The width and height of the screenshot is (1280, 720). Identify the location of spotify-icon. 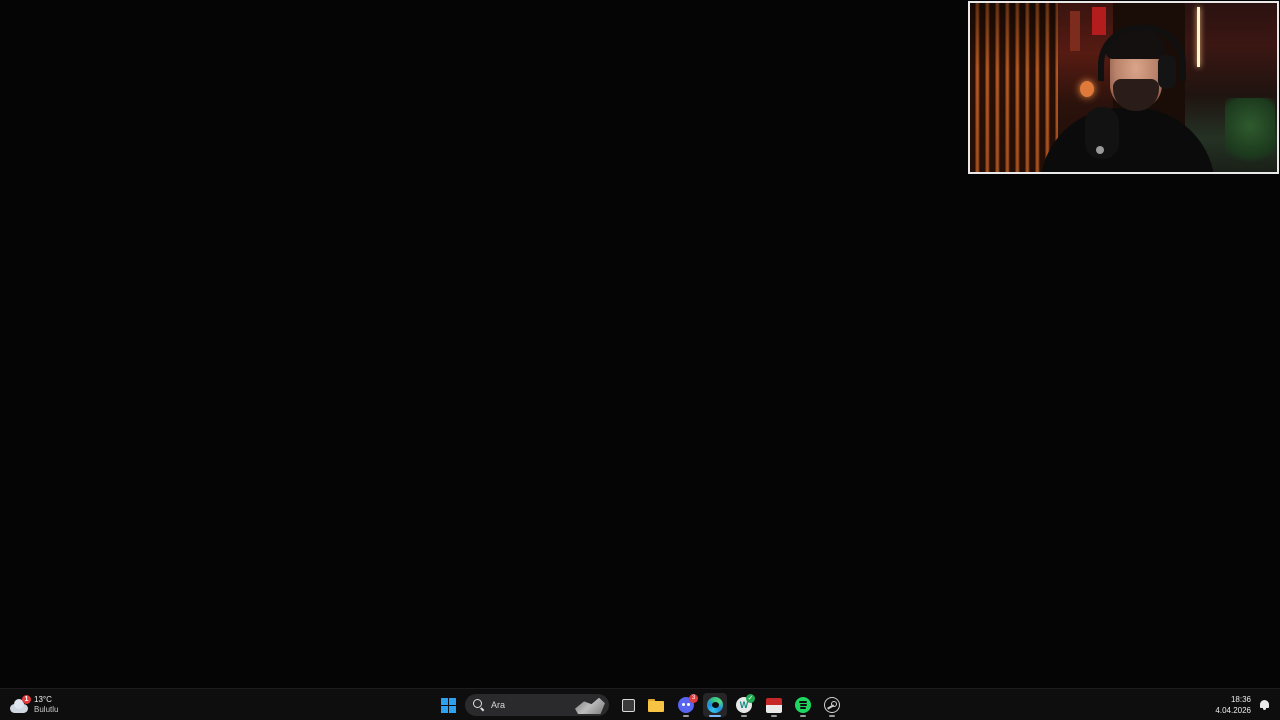
(803, 705).